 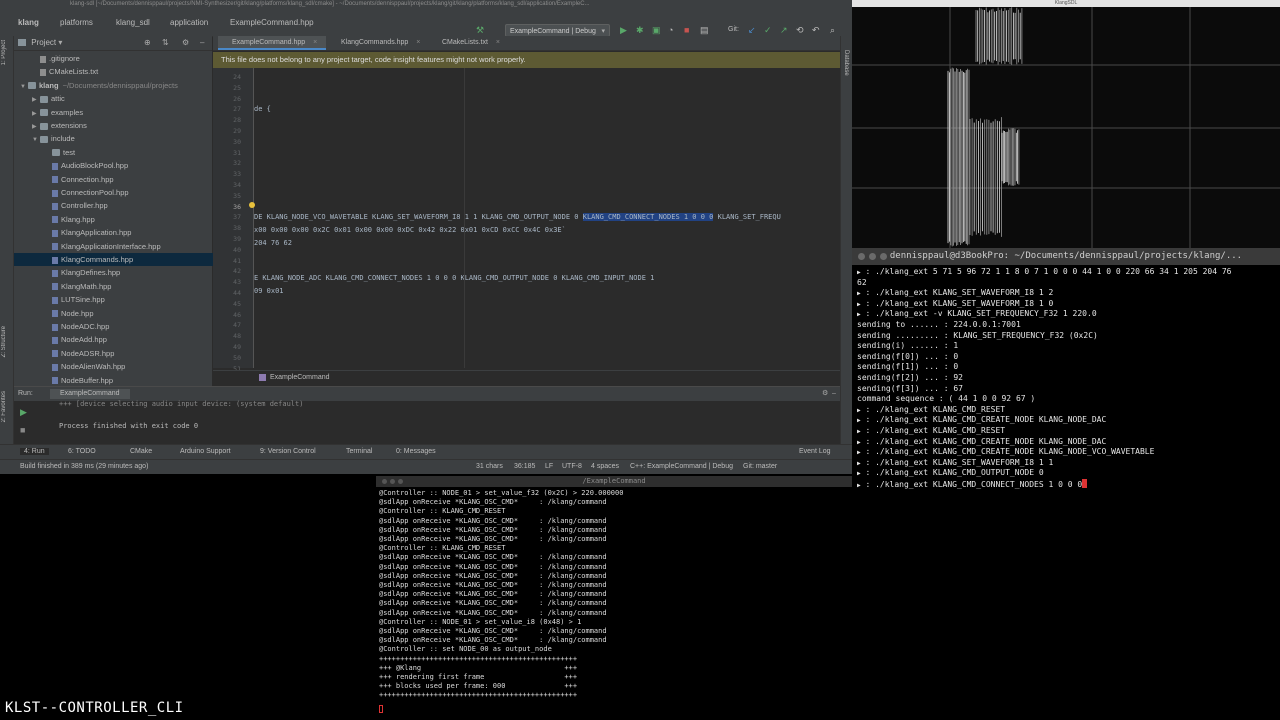 I want to click on chevron-down-icon: ▾, so click(x=60, y=42).